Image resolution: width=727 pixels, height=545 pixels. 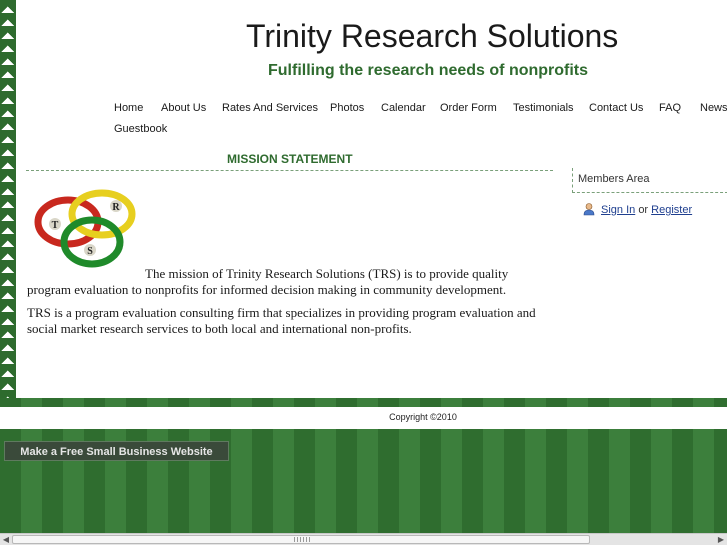 I want to click on or-text: or, so click(x=643, y=210).